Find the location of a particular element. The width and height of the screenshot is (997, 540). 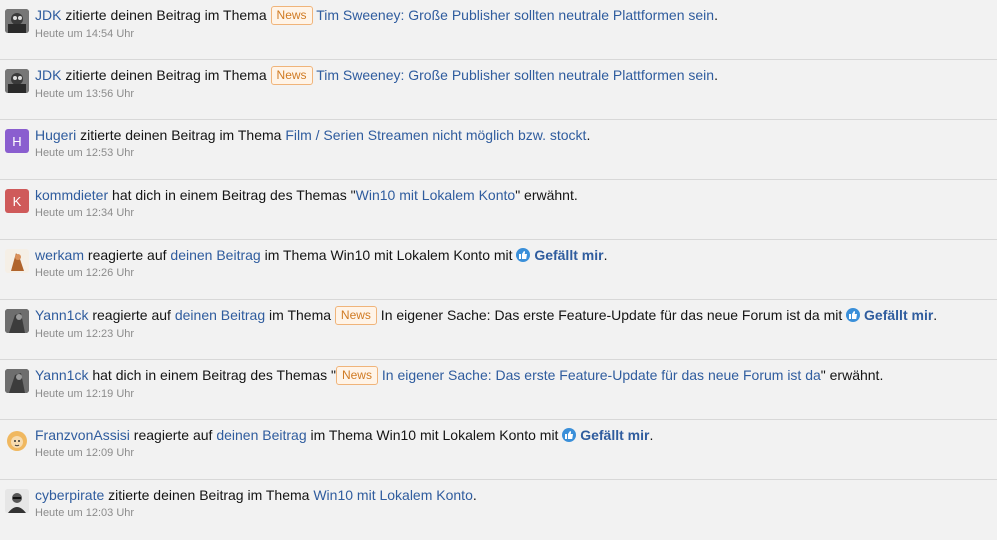

timestamp: Heute um 14:54 Uhr is located at coordinates (85, 34).